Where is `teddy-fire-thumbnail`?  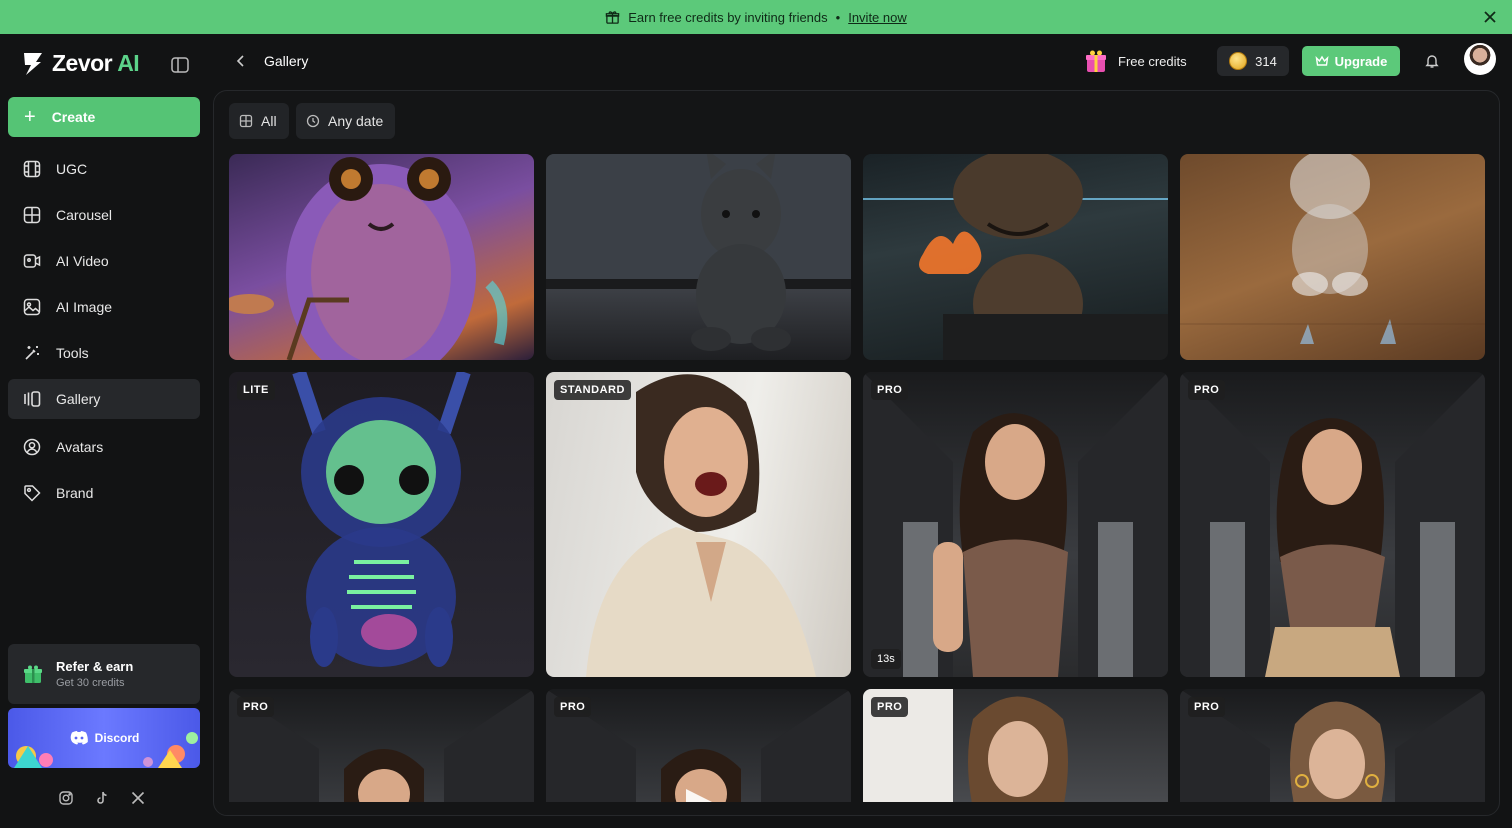
teddy-fire-thumbnail is located at coordinates (1015, 257).